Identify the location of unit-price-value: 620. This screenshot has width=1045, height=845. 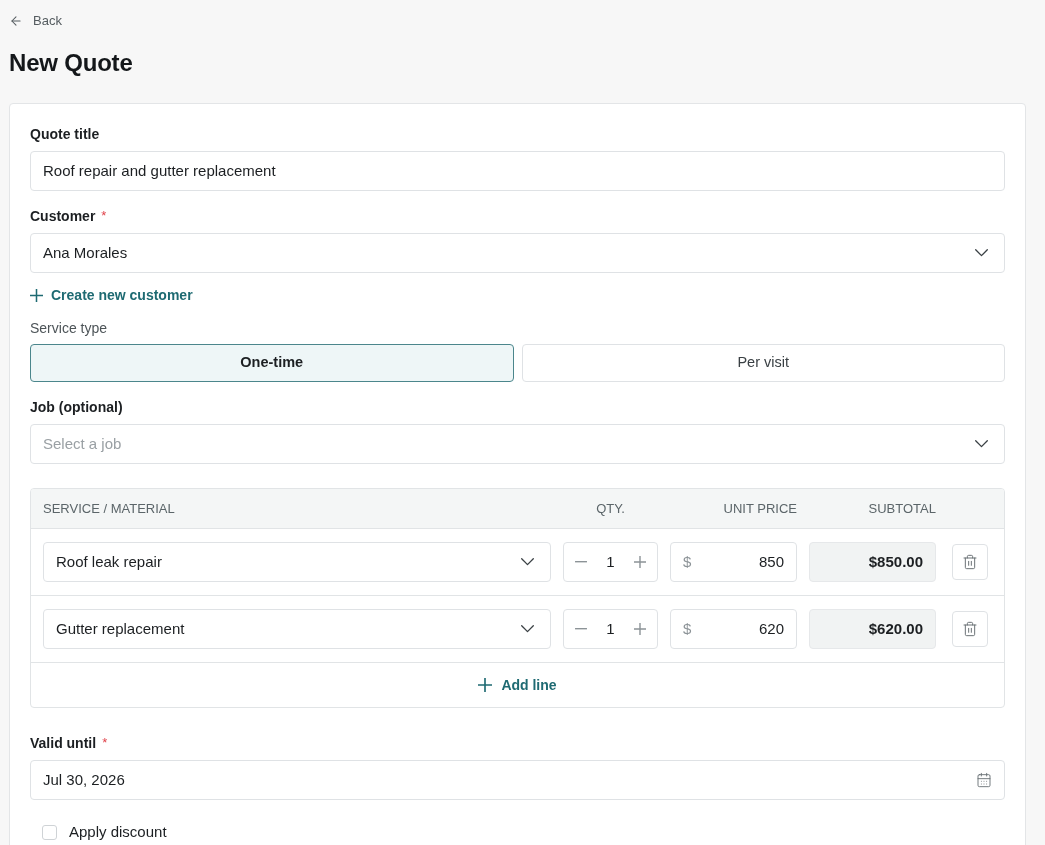
(771, 628).